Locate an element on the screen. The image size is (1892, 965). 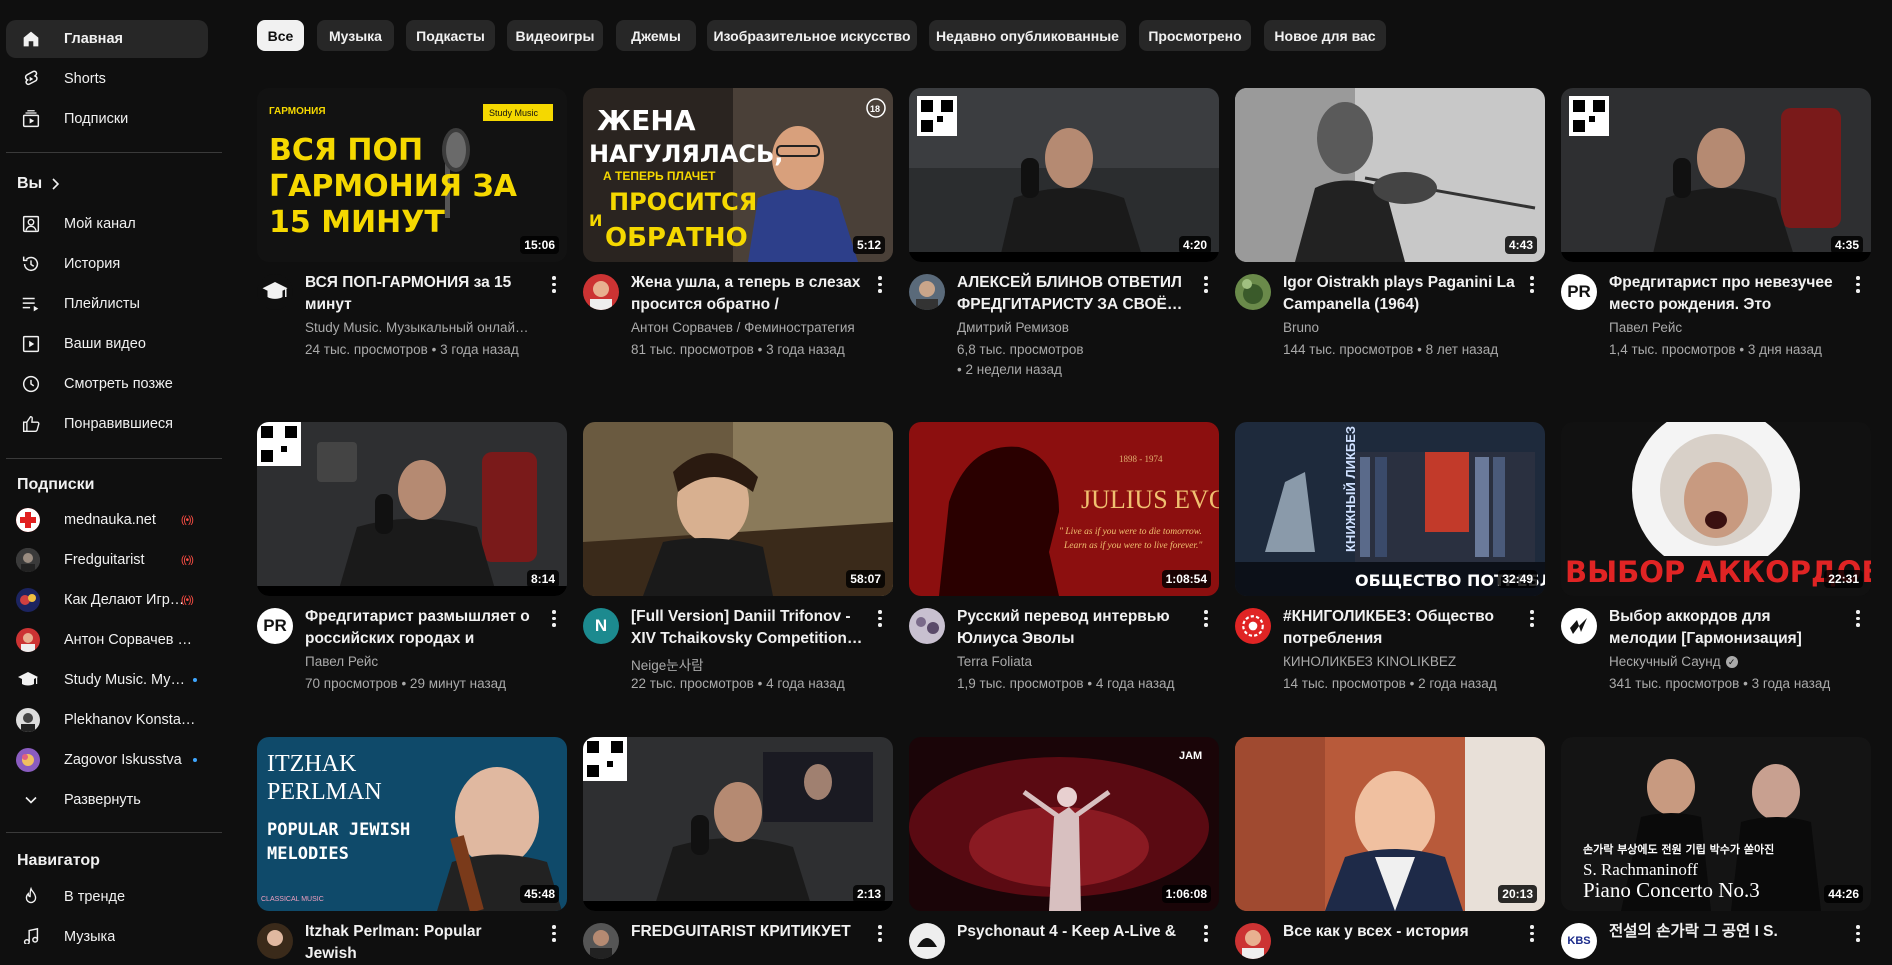
video-thumbnail: JAM 1:06:08 is located at coordinates (1064, 824).